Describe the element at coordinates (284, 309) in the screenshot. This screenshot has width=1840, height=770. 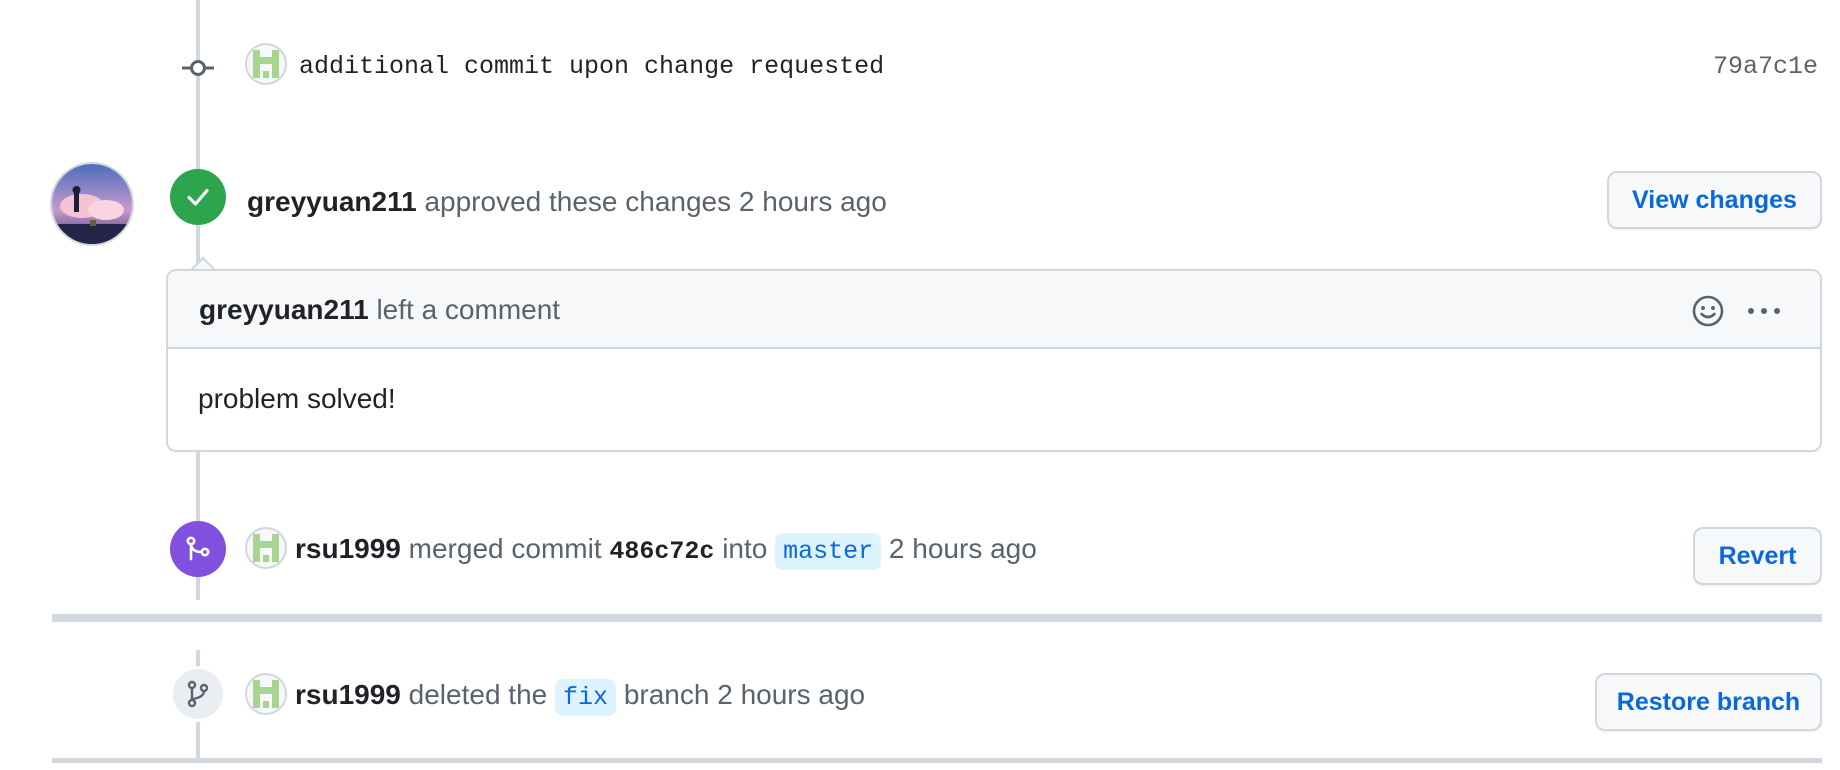
I see `comment-author-link: greyyuan211` at that location.